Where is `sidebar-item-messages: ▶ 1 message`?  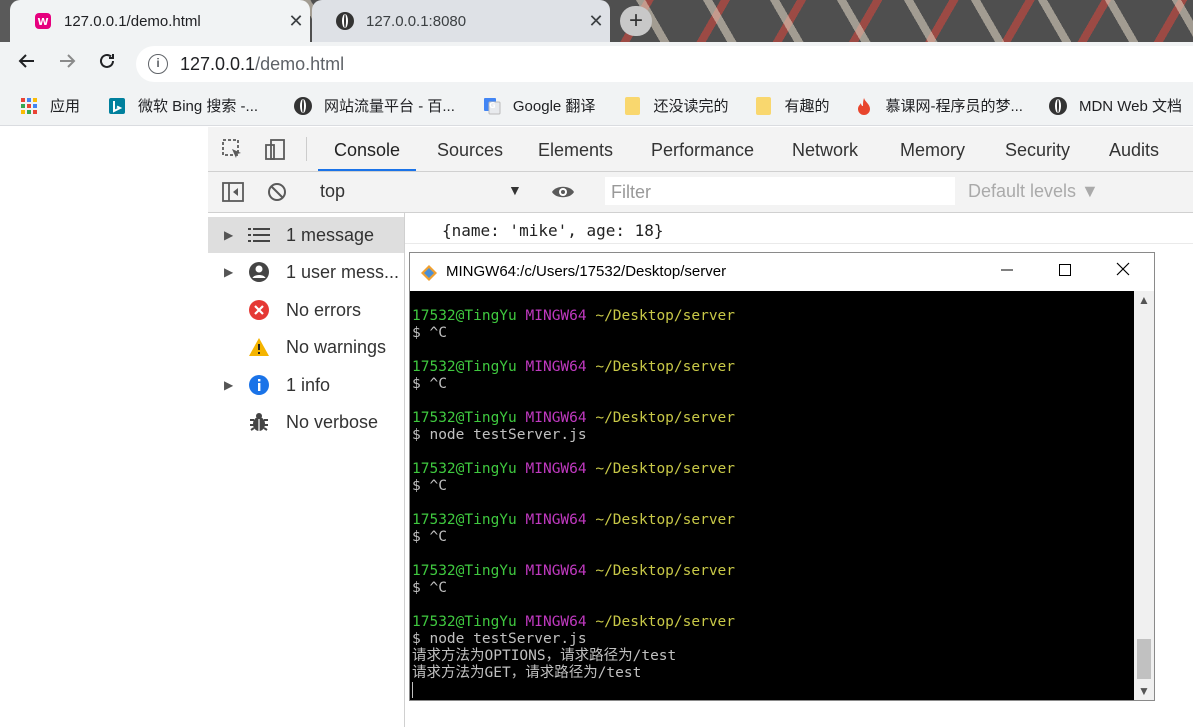
sidebar-item-messages: ▶ 1 message is located at coordinates (306, 235).